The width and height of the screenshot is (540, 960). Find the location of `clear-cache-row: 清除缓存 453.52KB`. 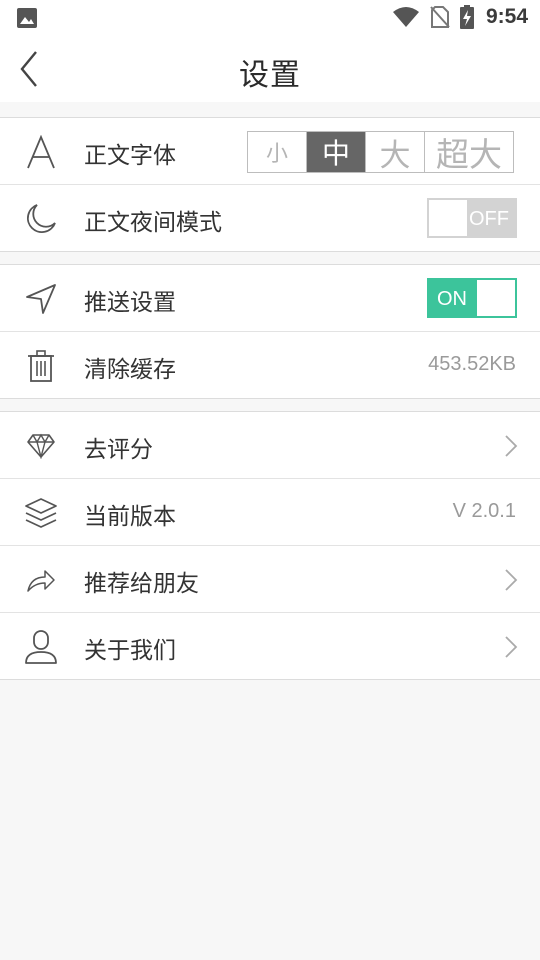

clear-cache-row: 清除缓存 453.52KB is located at coordinates (270, 365).